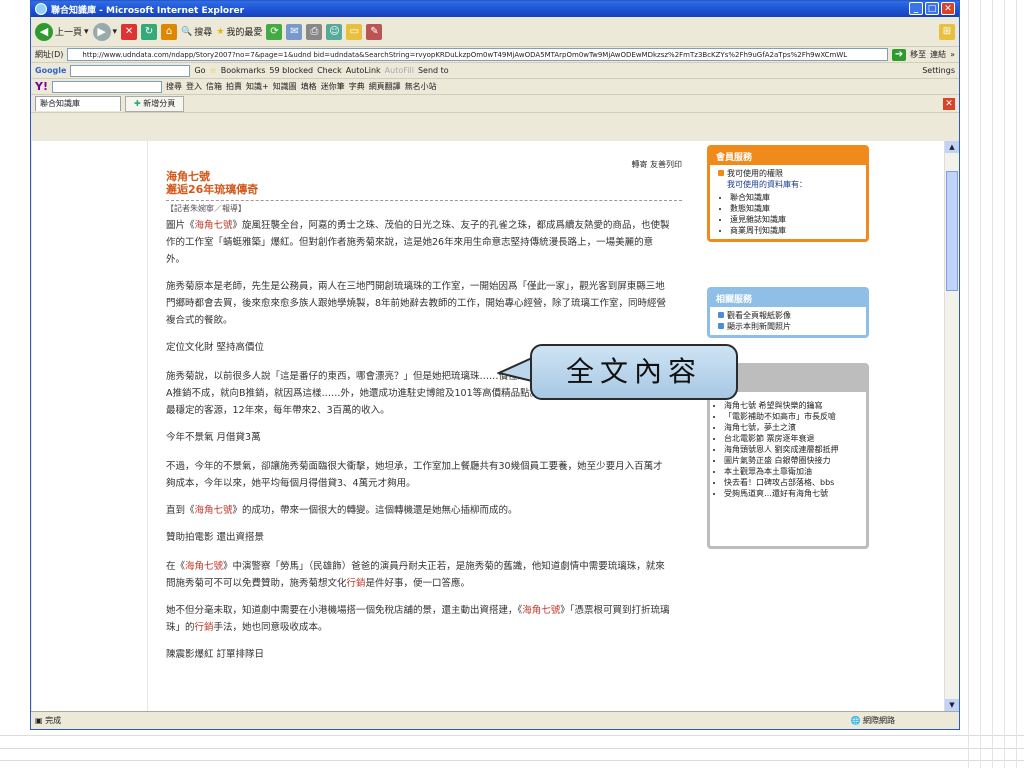 The height and width of the screenshot is (768, 1024). I want to click on page-icon: ▣, so click(40, 720).